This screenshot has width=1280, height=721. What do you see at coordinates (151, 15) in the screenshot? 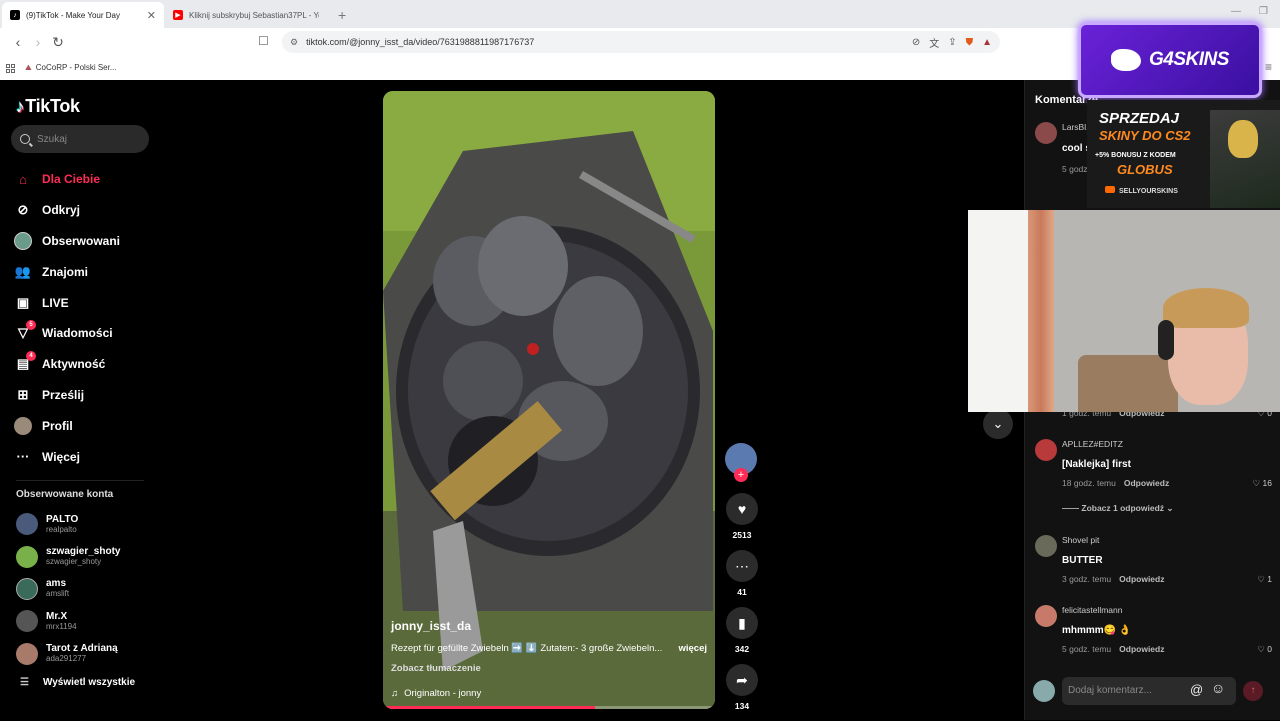
I see `close-icon: ✕` at bounding box center [151, 15].